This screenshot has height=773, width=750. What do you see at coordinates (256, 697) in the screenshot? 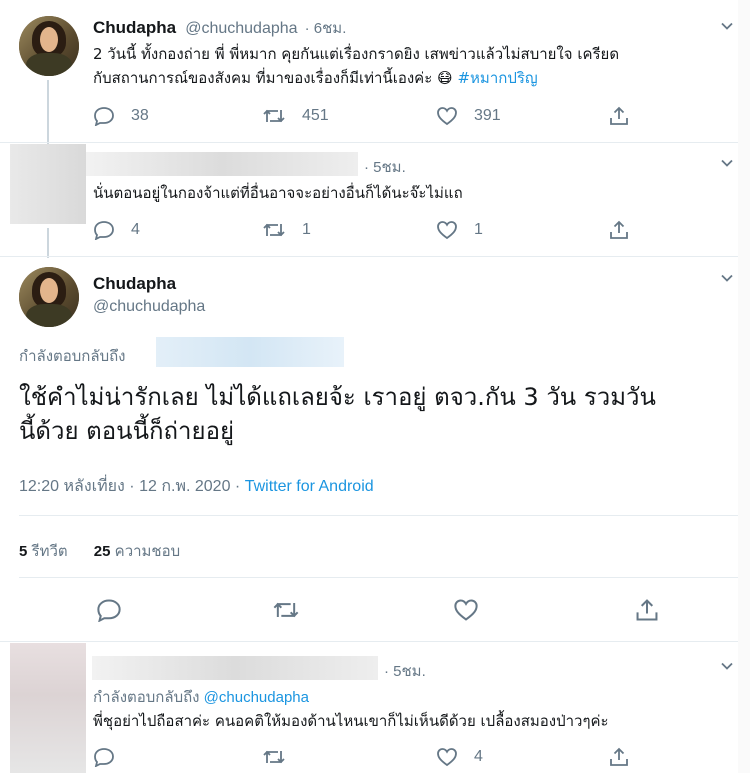
I see `replying-handle: @chuchudapha` at bounding box center [256, 697].